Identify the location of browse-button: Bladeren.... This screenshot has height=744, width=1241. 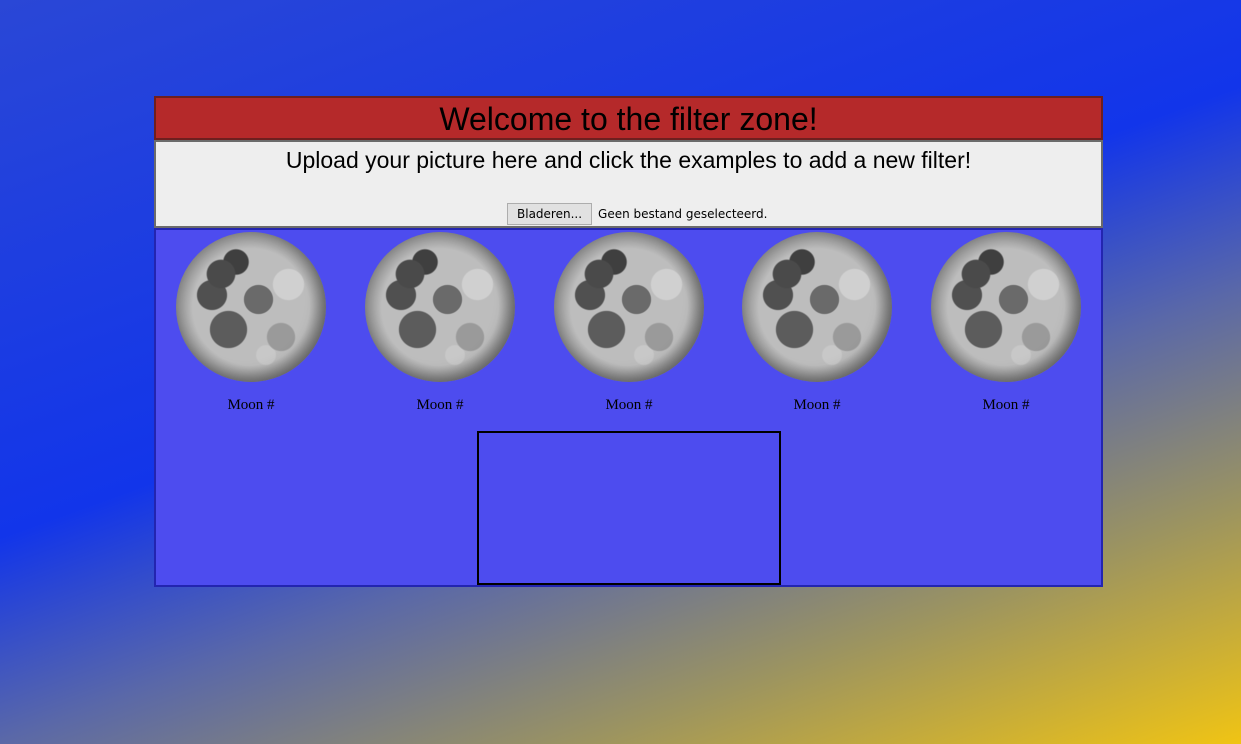
(550, 214).